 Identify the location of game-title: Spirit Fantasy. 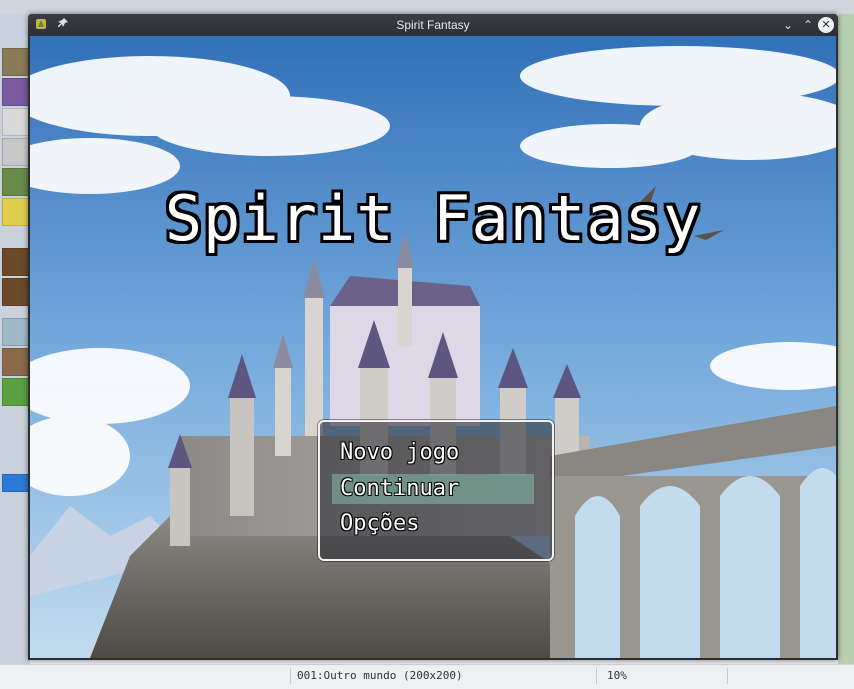
(433, 218).